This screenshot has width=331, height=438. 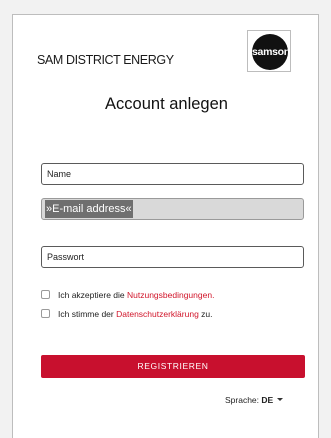 What do you see at coordinates (105, 60) in the screenshot?
I see `brand-name: SAM DISTRICT ENERGY` at bounding box center [105, 60].